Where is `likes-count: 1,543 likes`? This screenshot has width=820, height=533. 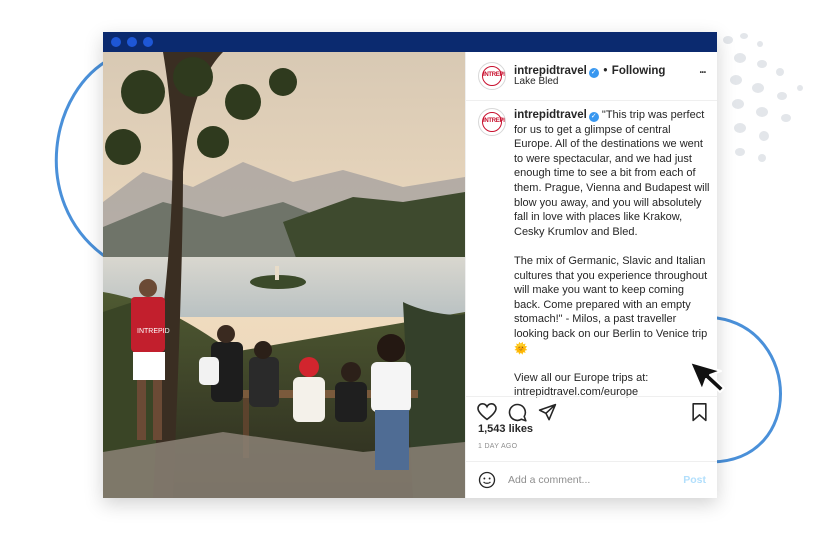 likes-count: 1,543 likes is located at coordinates (505, 429).